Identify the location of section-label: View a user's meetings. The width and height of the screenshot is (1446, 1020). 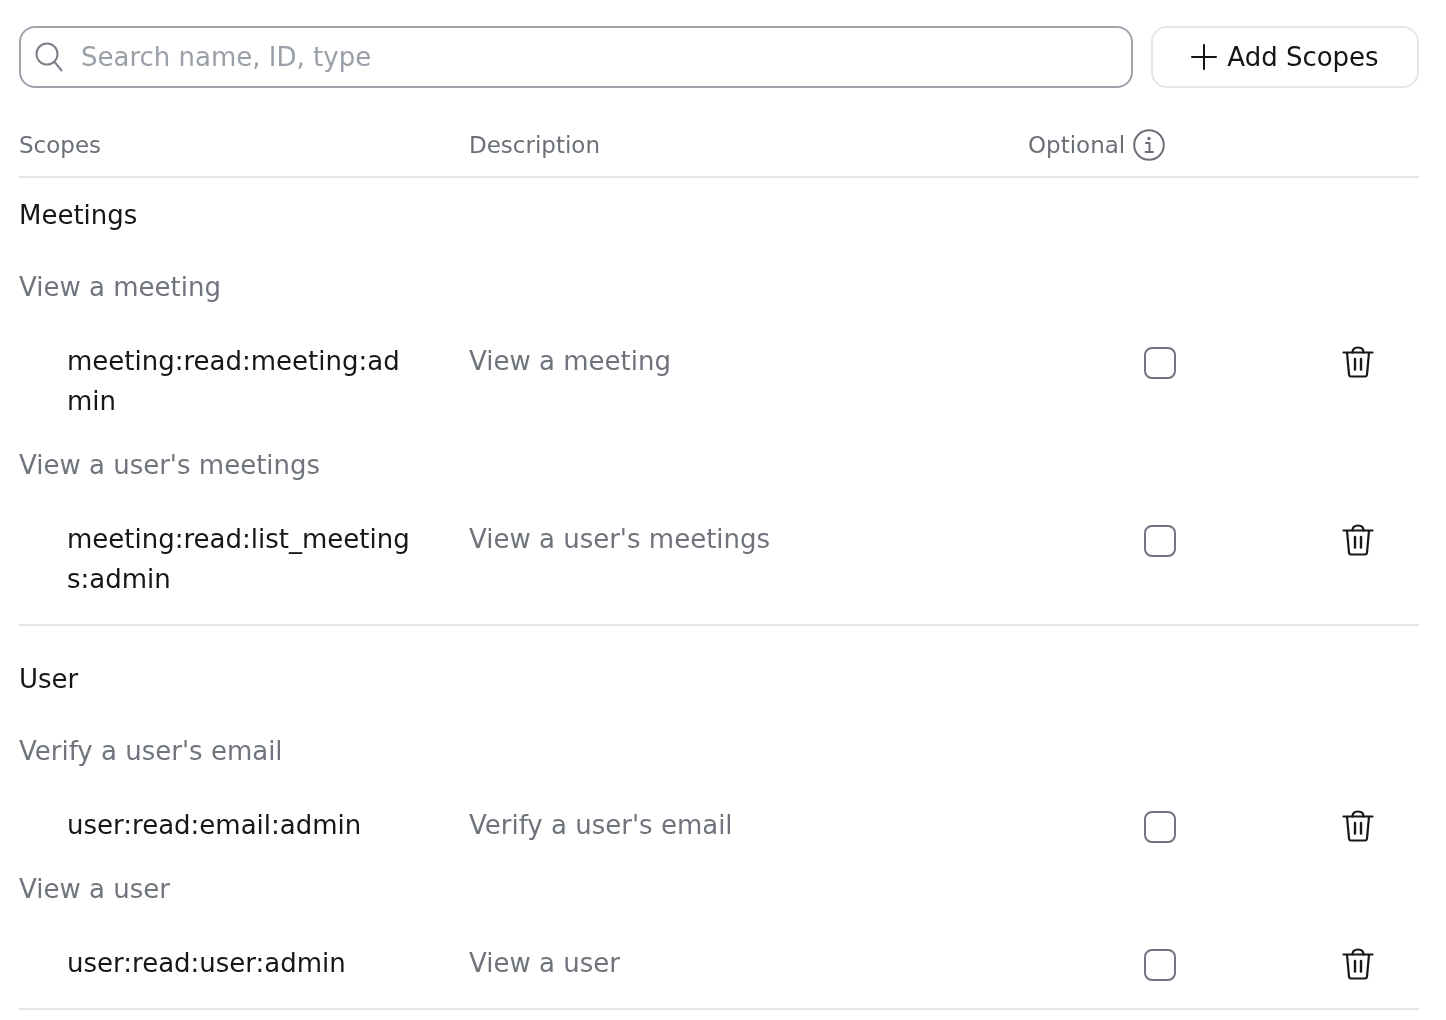
(170, 465).